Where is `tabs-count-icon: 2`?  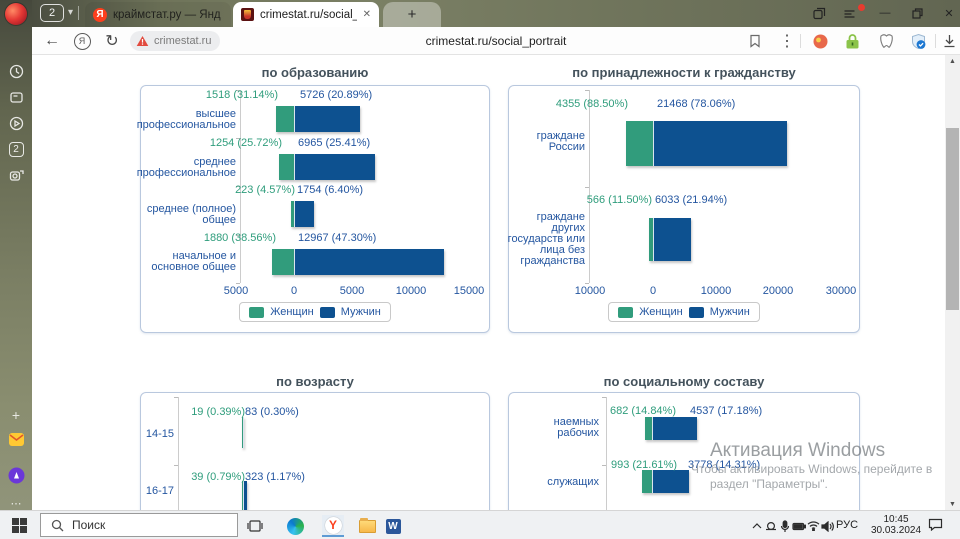
tabs-count-icon: 2 is located at coordinates (16, 149).